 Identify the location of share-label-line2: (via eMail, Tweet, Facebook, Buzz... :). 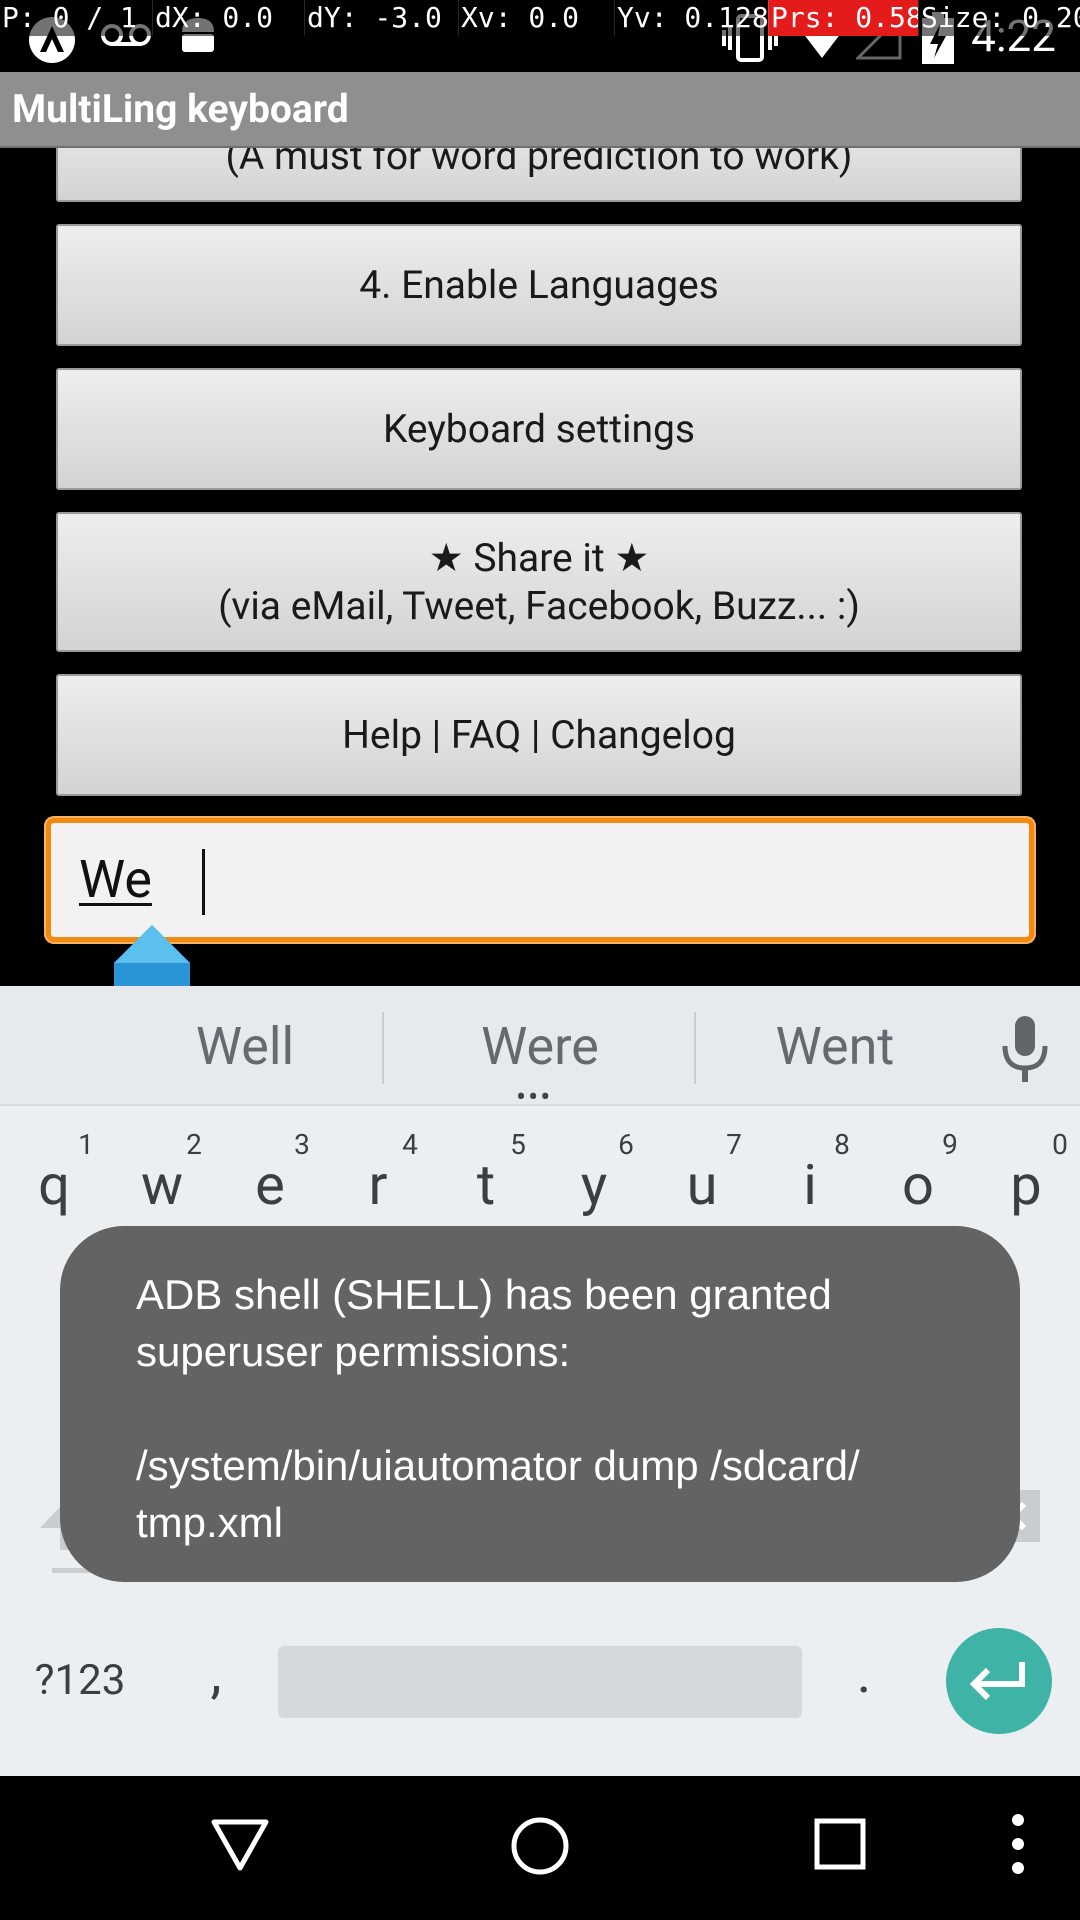
(539, 606).